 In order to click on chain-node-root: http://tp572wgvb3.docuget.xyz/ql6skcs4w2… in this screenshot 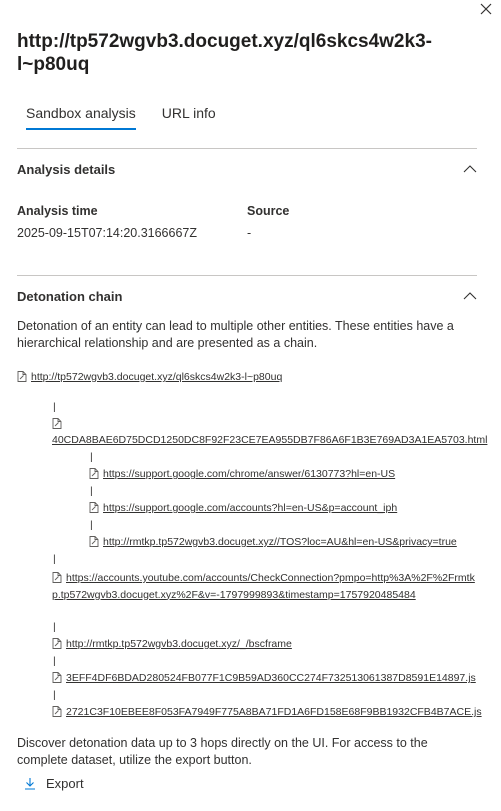, I will do `click(149, 377)`.